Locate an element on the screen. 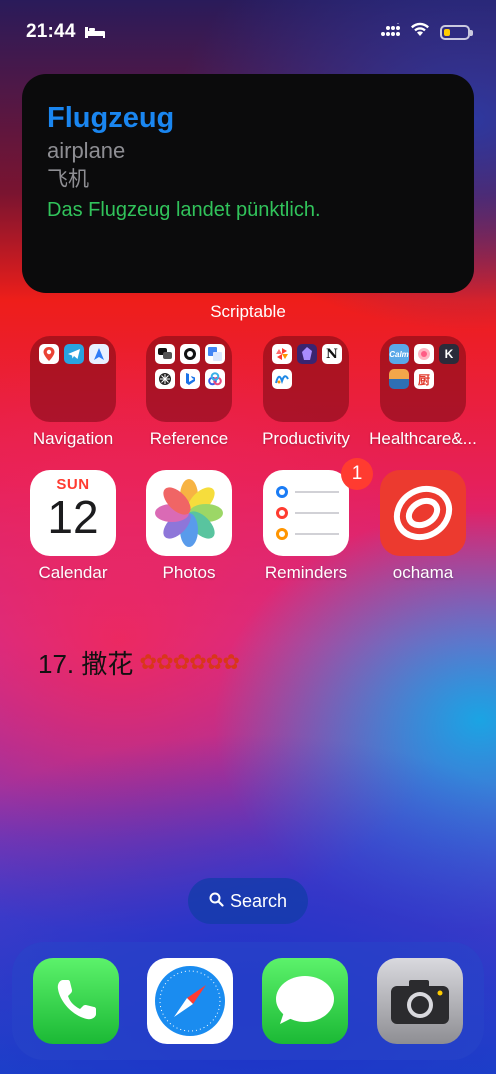 The image size is (496, 1074). calendar-icon: SUN 12 is located at coordinates (73, 513).